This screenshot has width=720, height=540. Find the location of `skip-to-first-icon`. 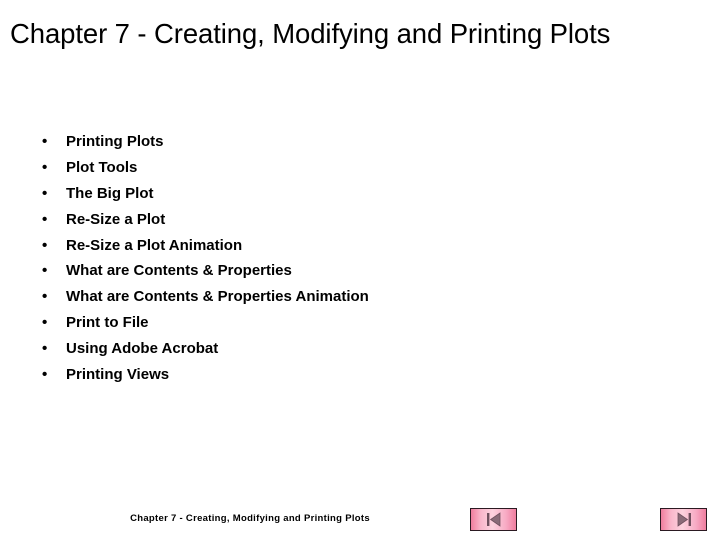

skip-to-first-icon is located at coordinates (493, 519).